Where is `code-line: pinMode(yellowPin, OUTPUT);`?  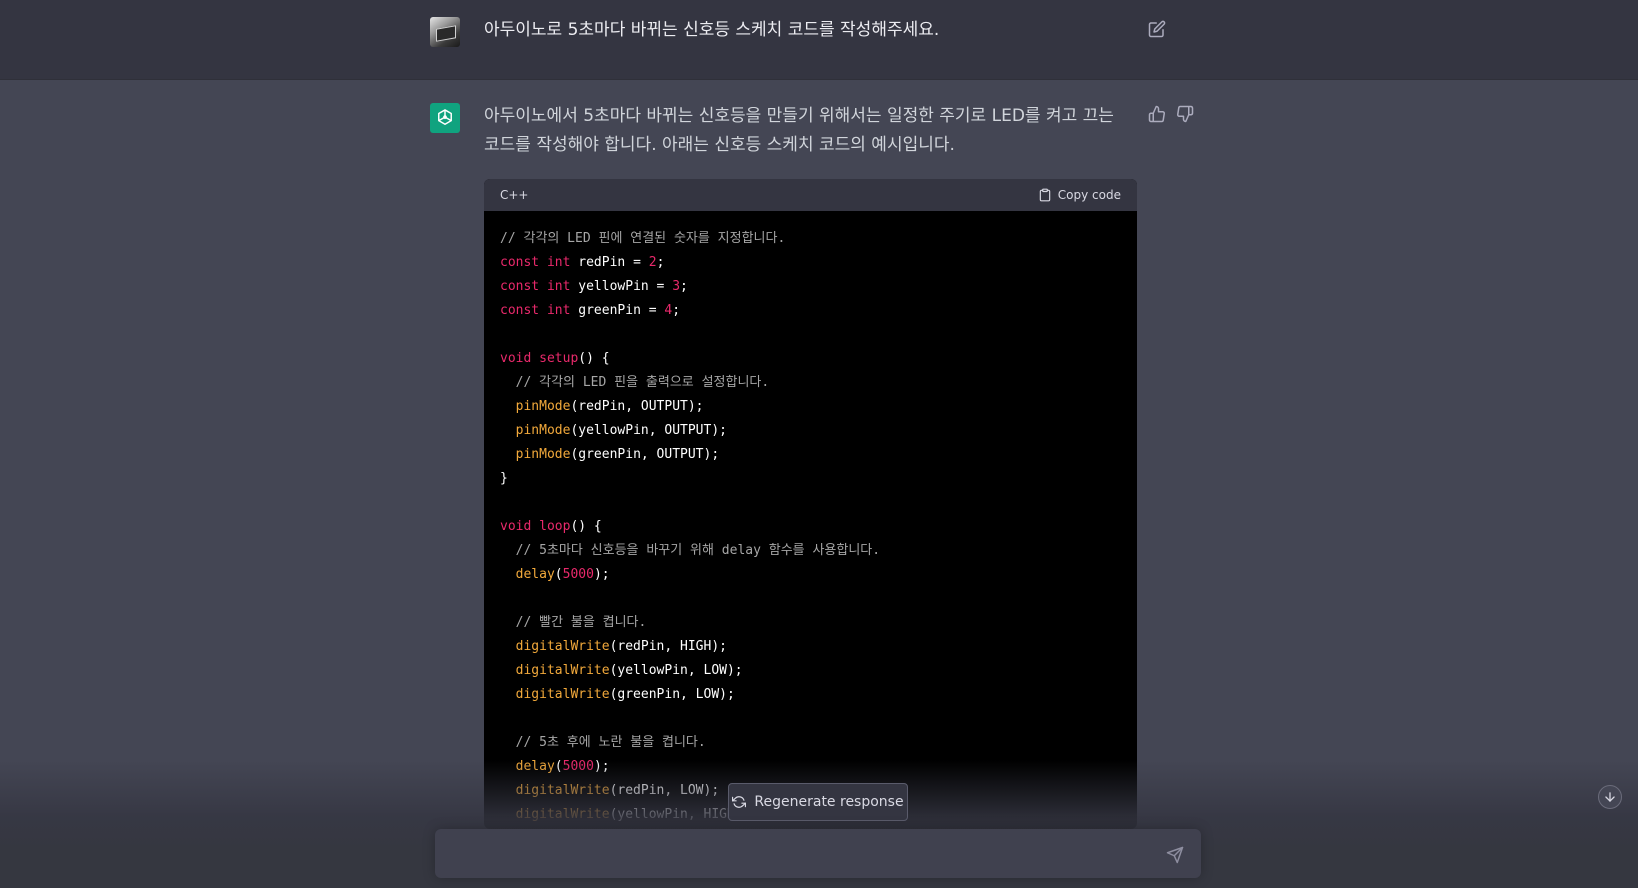
code-line: pinMode(yellowPin, OUTPUT); is located at coordinates (810, 431).